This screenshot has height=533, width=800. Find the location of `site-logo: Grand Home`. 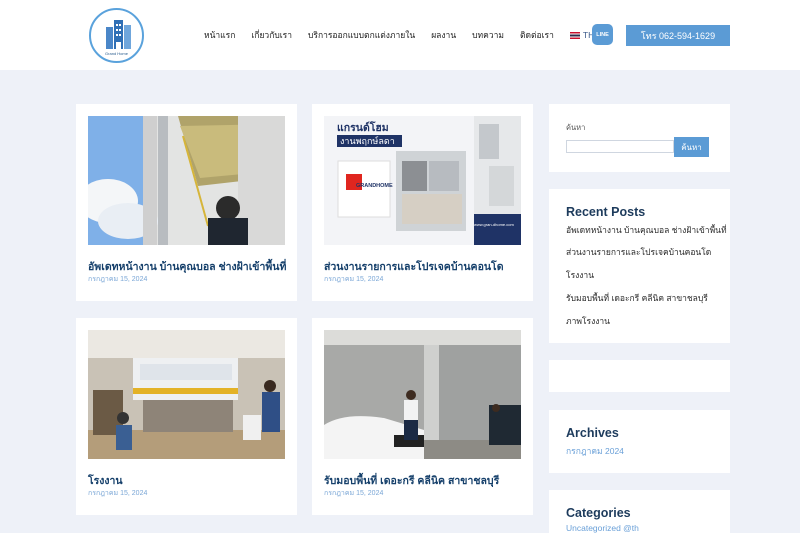

site-logo: Grand Home is located at coordinates (116, 35).